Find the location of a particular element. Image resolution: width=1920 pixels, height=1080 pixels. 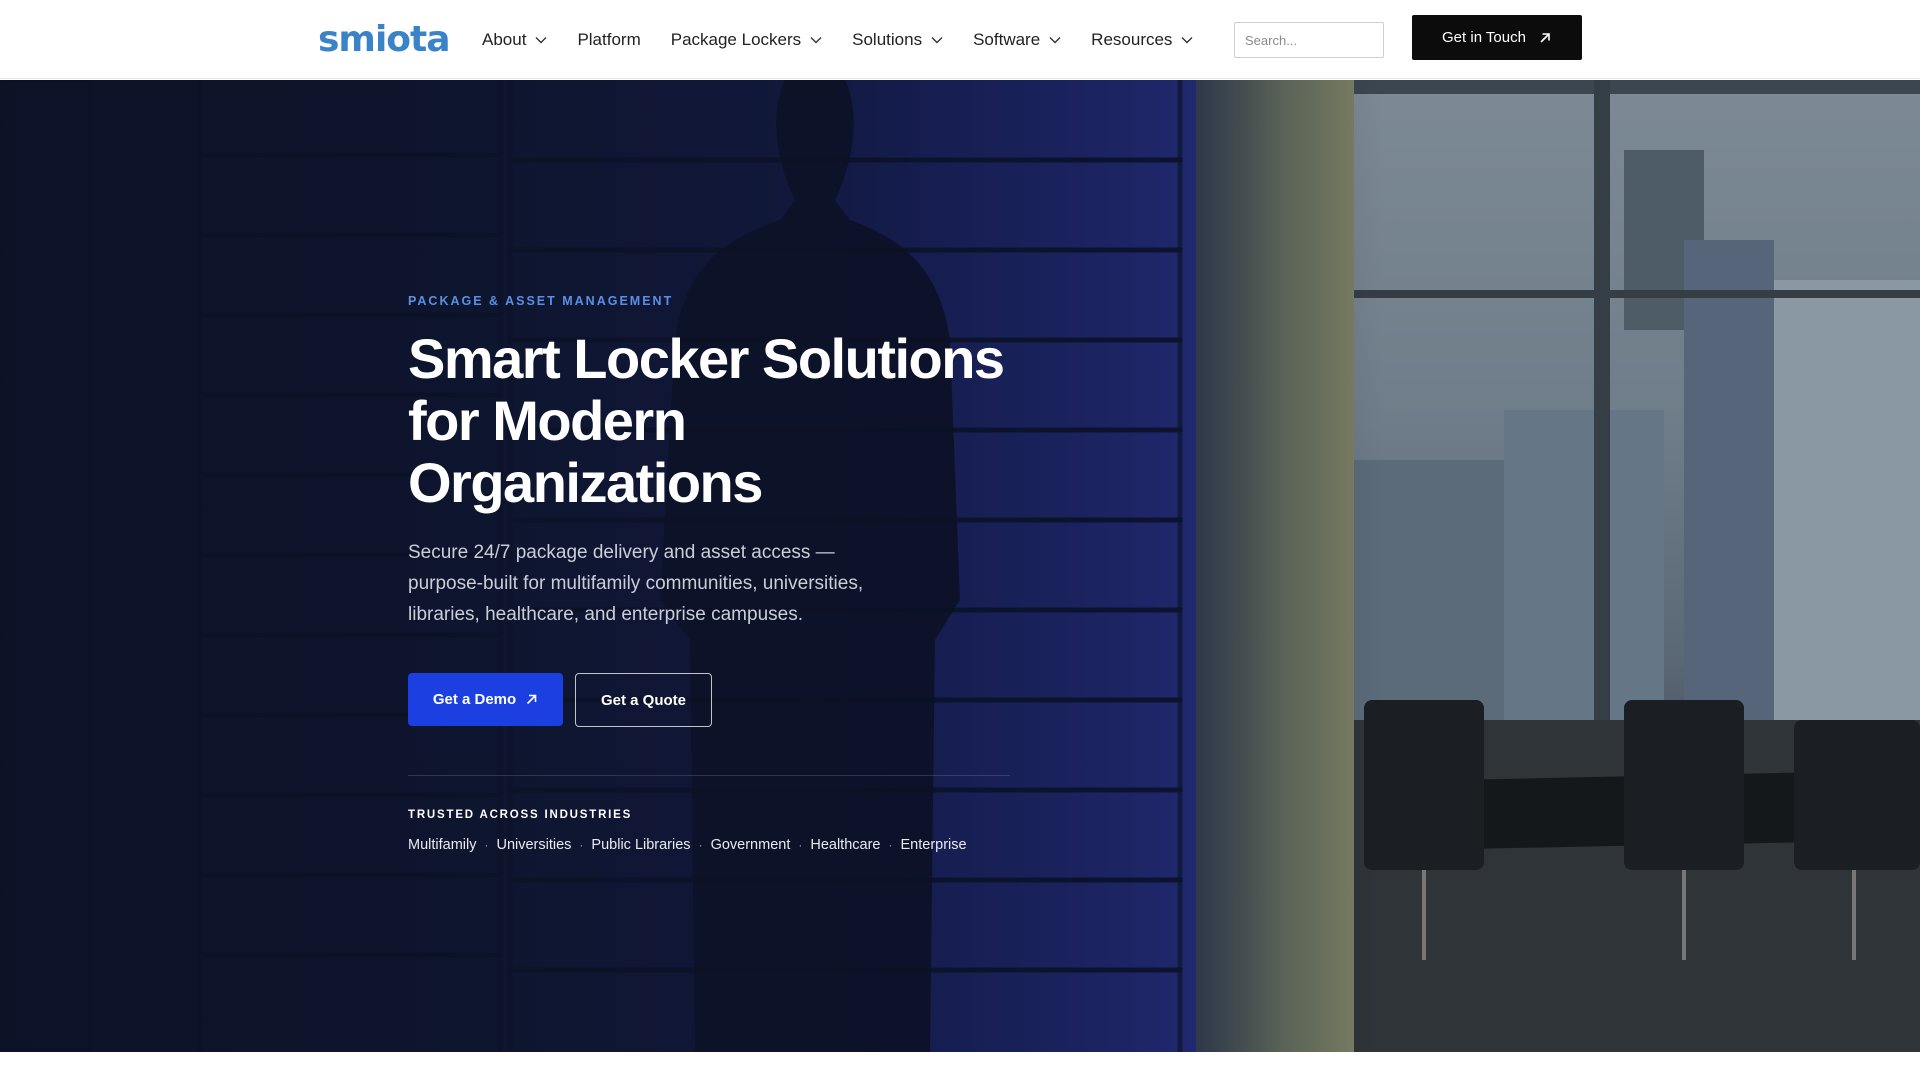

industry-item: Public Libraries is located at coordinates (641, 845).